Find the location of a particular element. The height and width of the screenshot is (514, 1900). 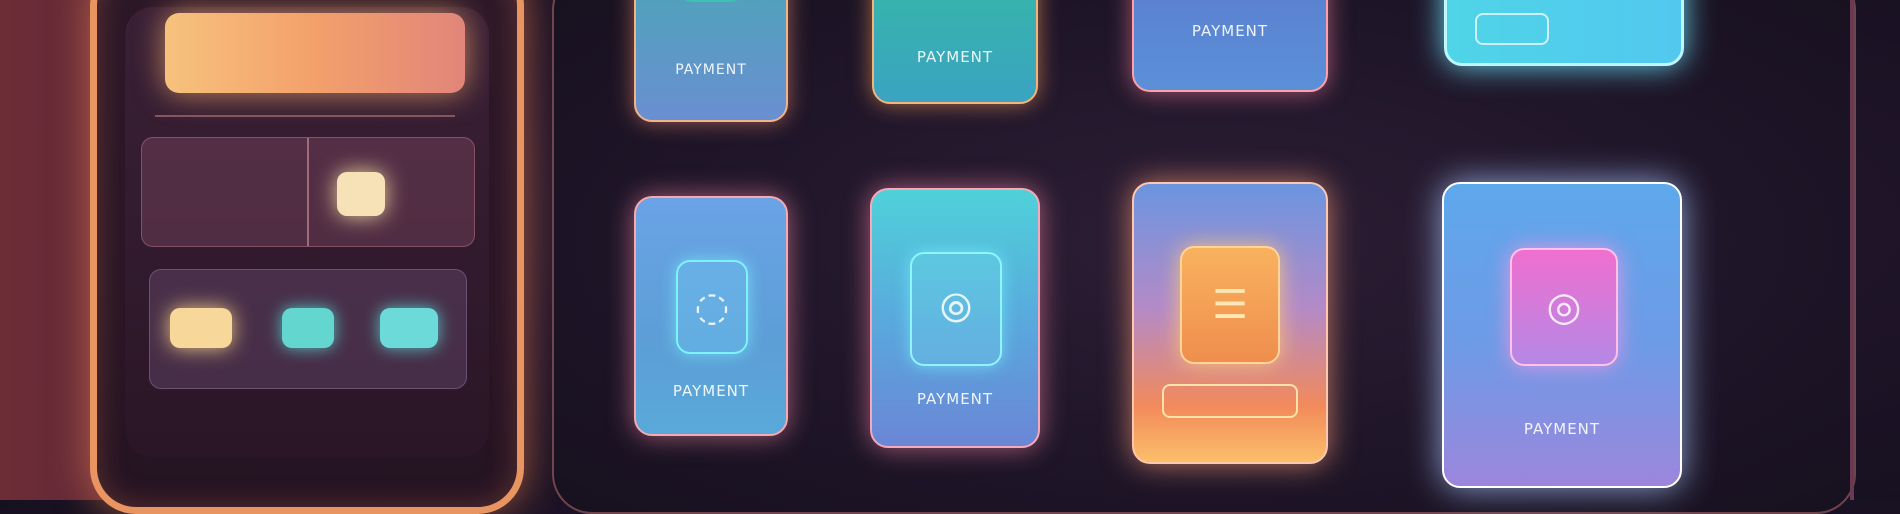

fingerprint-icon: ⦾ is located at coordinates (956, 309).